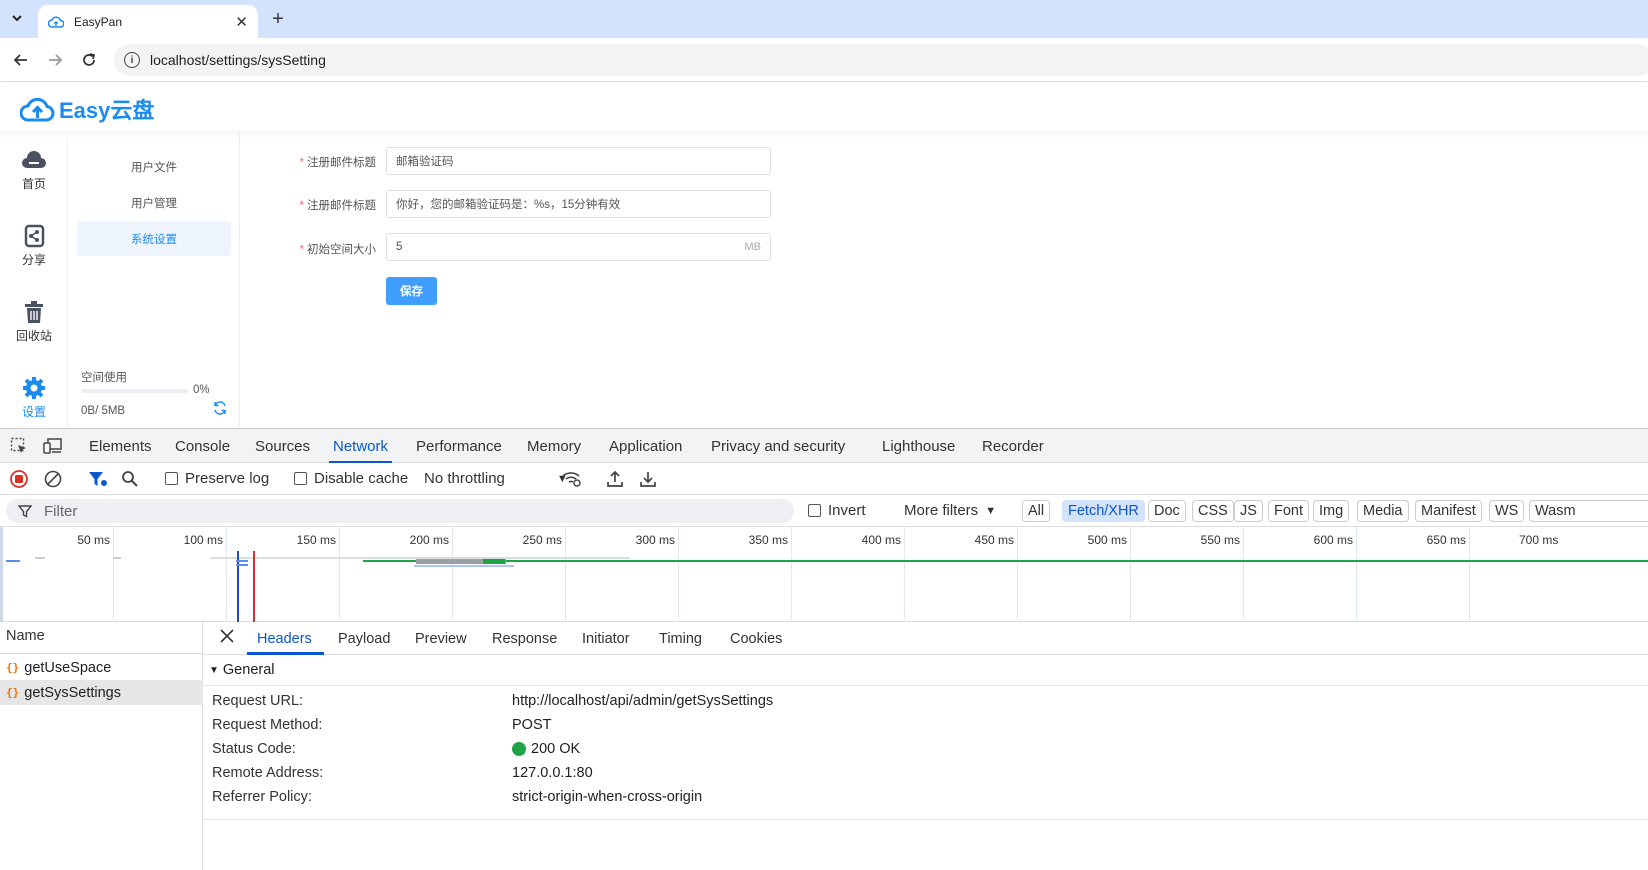  I want to click on timeline-tick-label: 650 ms, so click(1446, 540).